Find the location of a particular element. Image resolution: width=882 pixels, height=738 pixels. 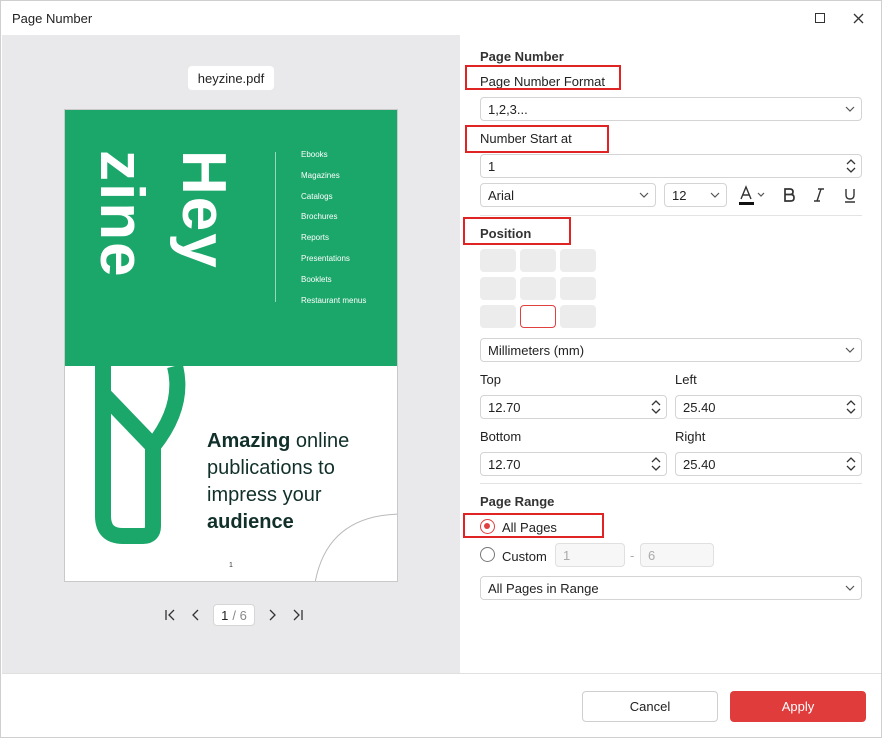

close-icon is located at coordinates (858, 18).